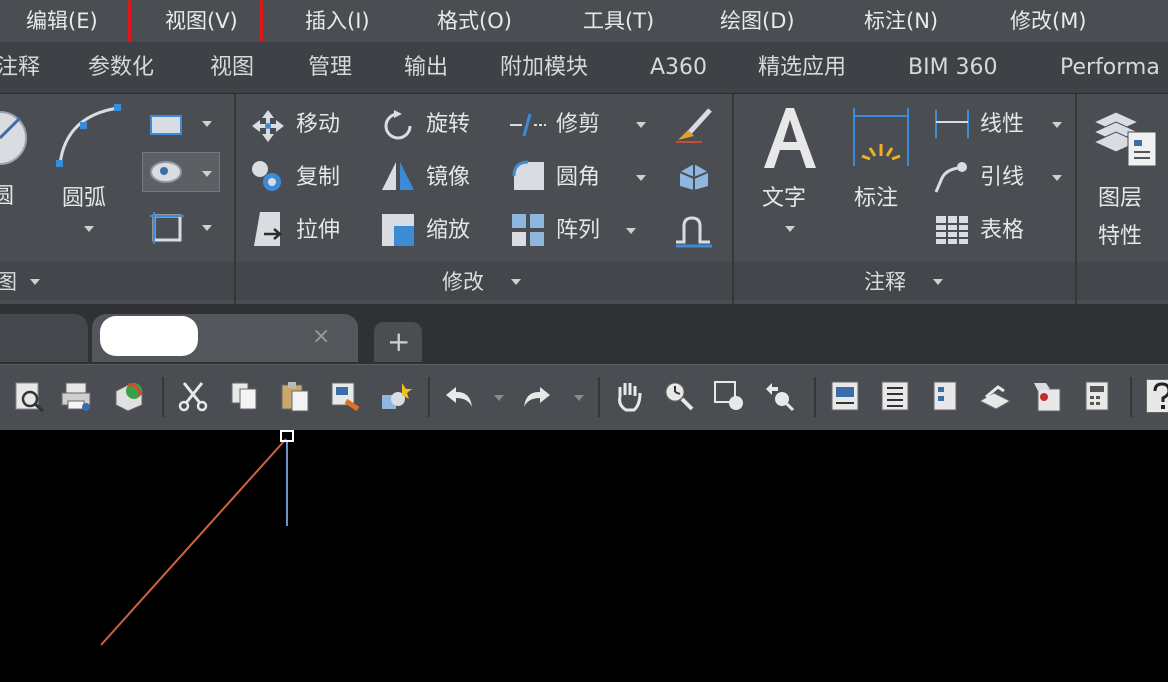 Image resolution: width=1168 pixels, height=682 pixels. What do you see at coordinates (268, 229) in the screenshot?
I see `stretch-icon` at bounding box center [268, 229].